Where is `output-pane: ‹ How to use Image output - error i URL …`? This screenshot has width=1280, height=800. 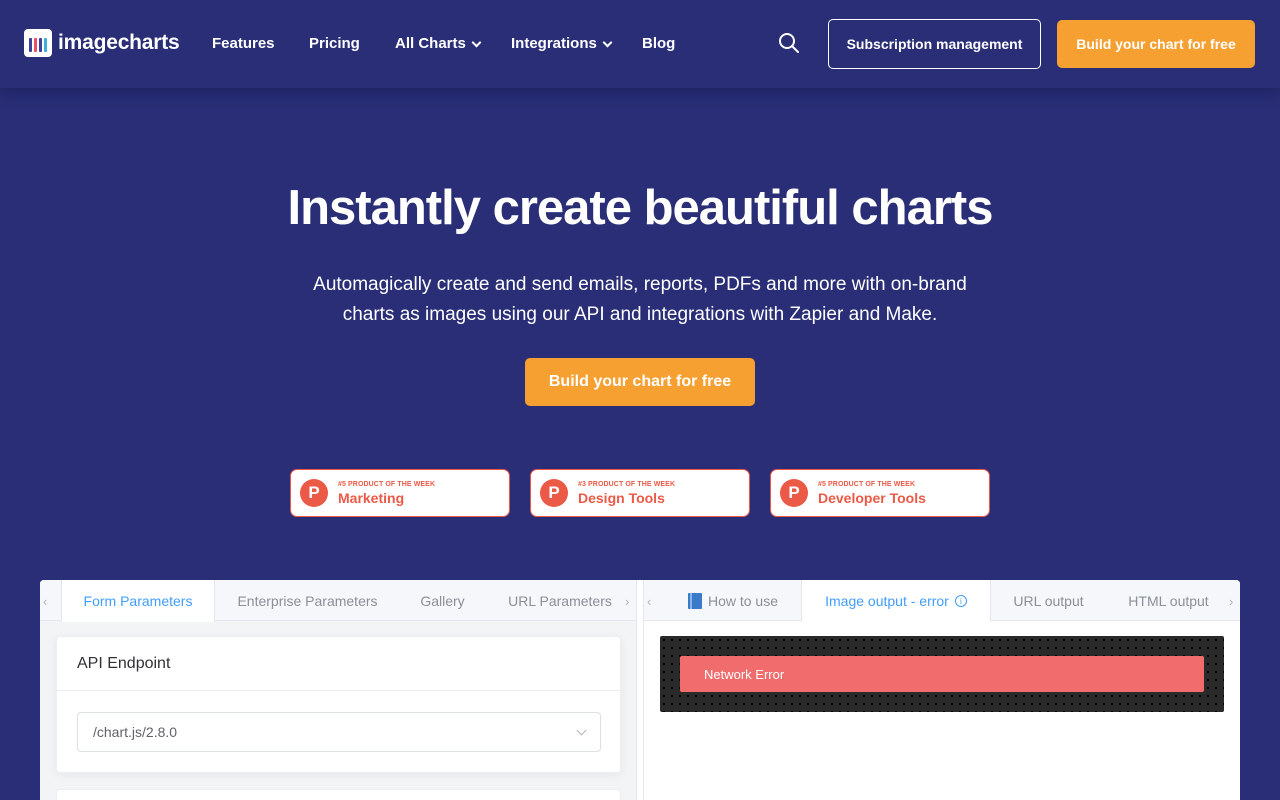
output-pane: ‹ How to use Image output - error i URL … is located at coordinates (941, 690).